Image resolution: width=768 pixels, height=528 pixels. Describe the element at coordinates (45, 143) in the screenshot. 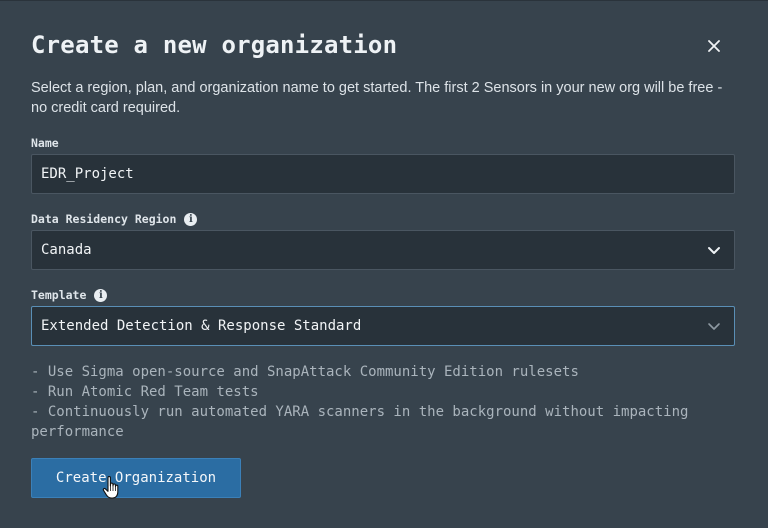

I see `name-label: Name` at that location.